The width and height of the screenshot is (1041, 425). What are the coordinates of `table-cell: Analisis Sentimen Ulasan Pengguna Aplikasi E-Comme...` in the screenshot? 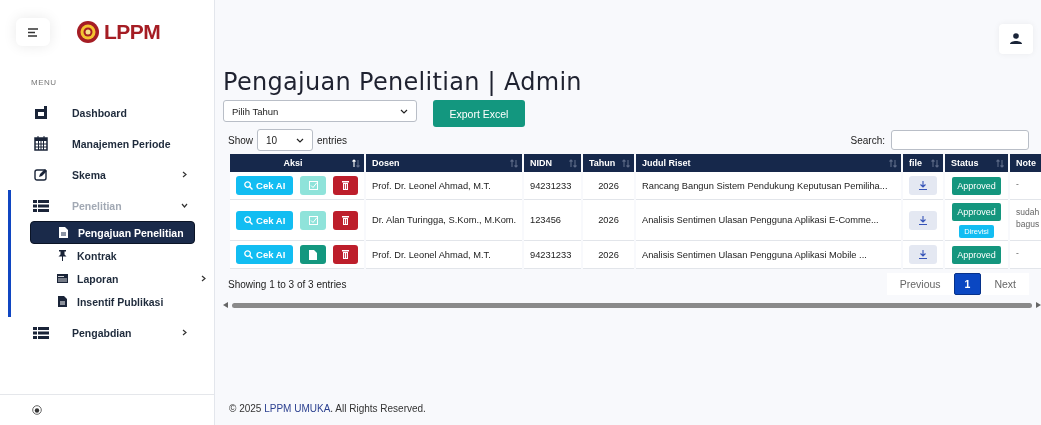 It's located at (760, 220).